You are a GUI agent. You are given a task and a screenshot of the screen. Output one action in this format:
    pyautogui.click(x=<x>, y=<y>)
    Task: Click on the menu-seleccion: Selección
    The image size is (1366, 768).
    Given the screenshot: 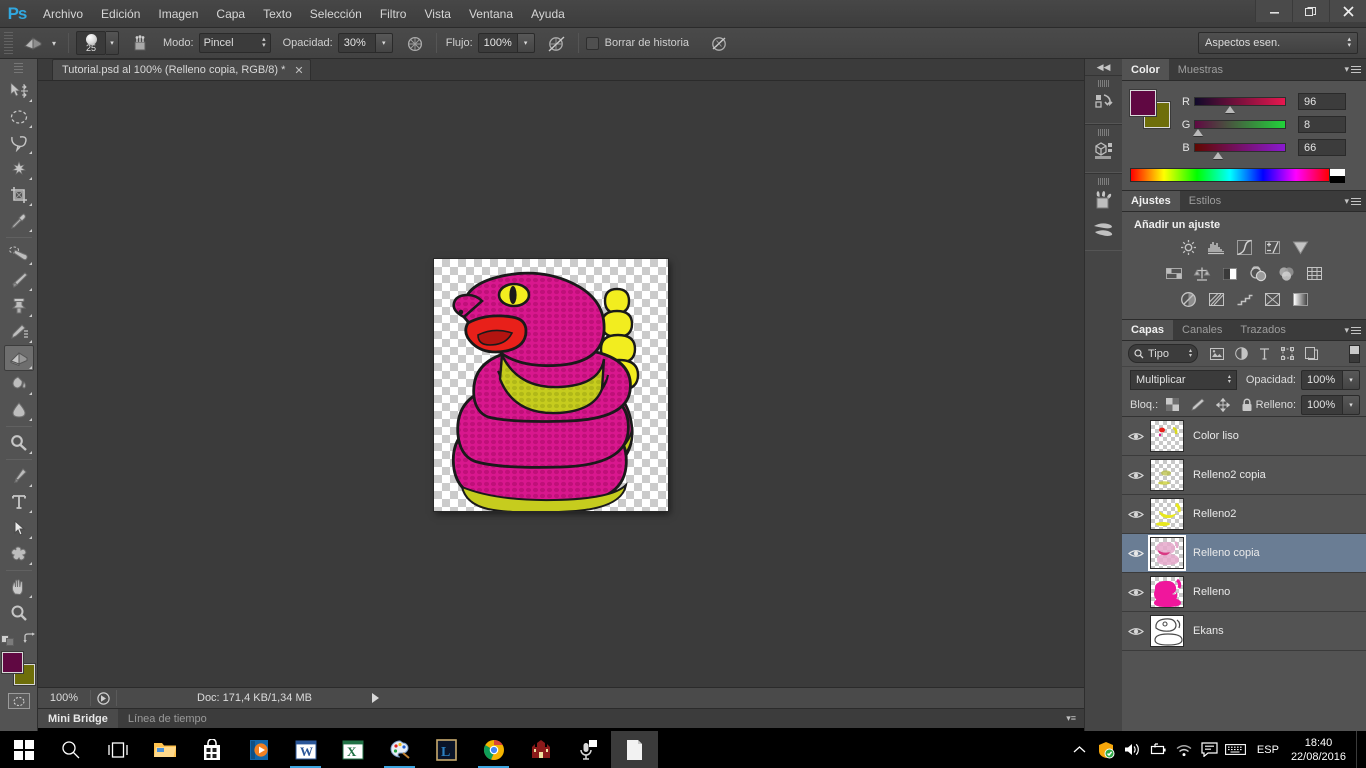 What is the action you would take?
    pyautogui.click(x=336, y=14)
    